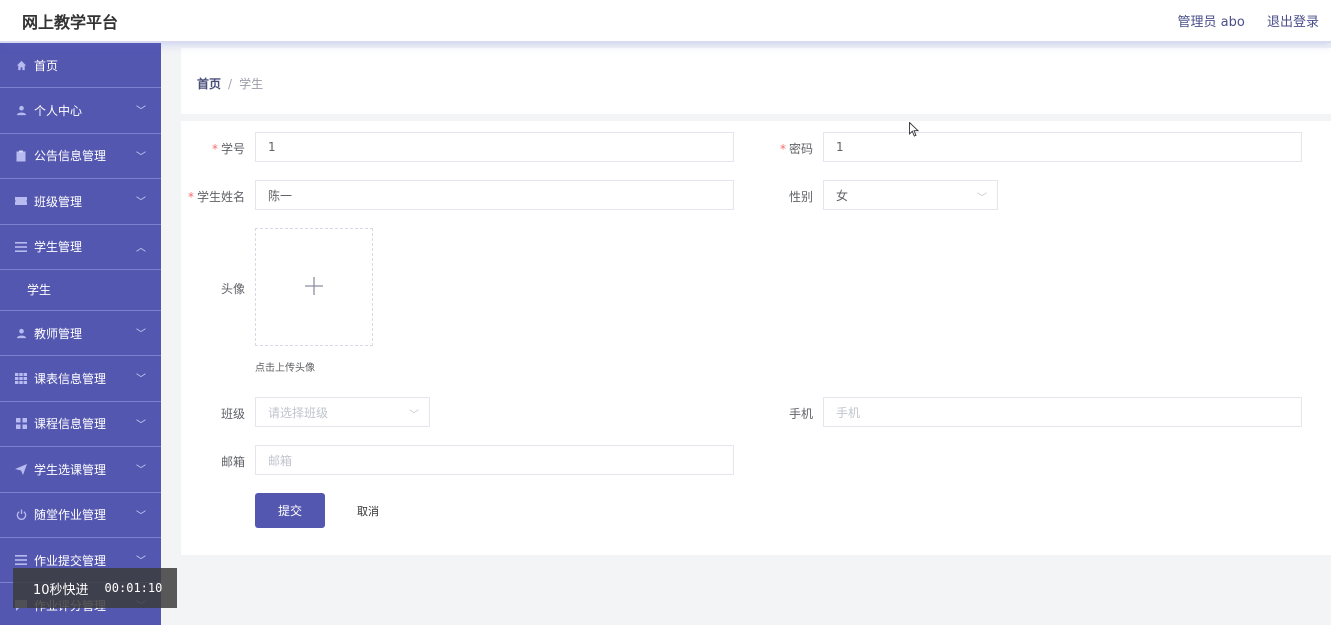 This screenshot has width=1331, height=625. I want to click on breadcrumb: 首页 / 学生, so click(230, 83).